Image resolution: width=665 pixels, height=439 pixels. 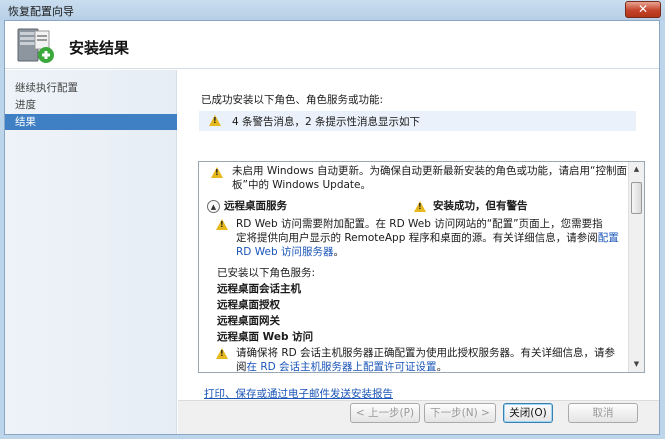 I want to click on list-item: 远程桌面 Web 访问, so click(x=265, y=337).